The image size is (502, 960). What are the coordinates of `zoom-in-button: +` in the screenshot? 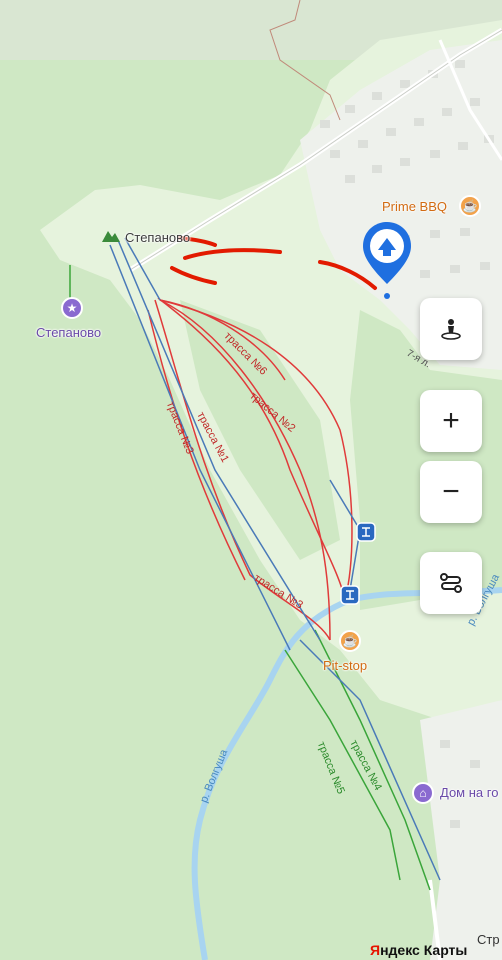 It's located at (451, 421).